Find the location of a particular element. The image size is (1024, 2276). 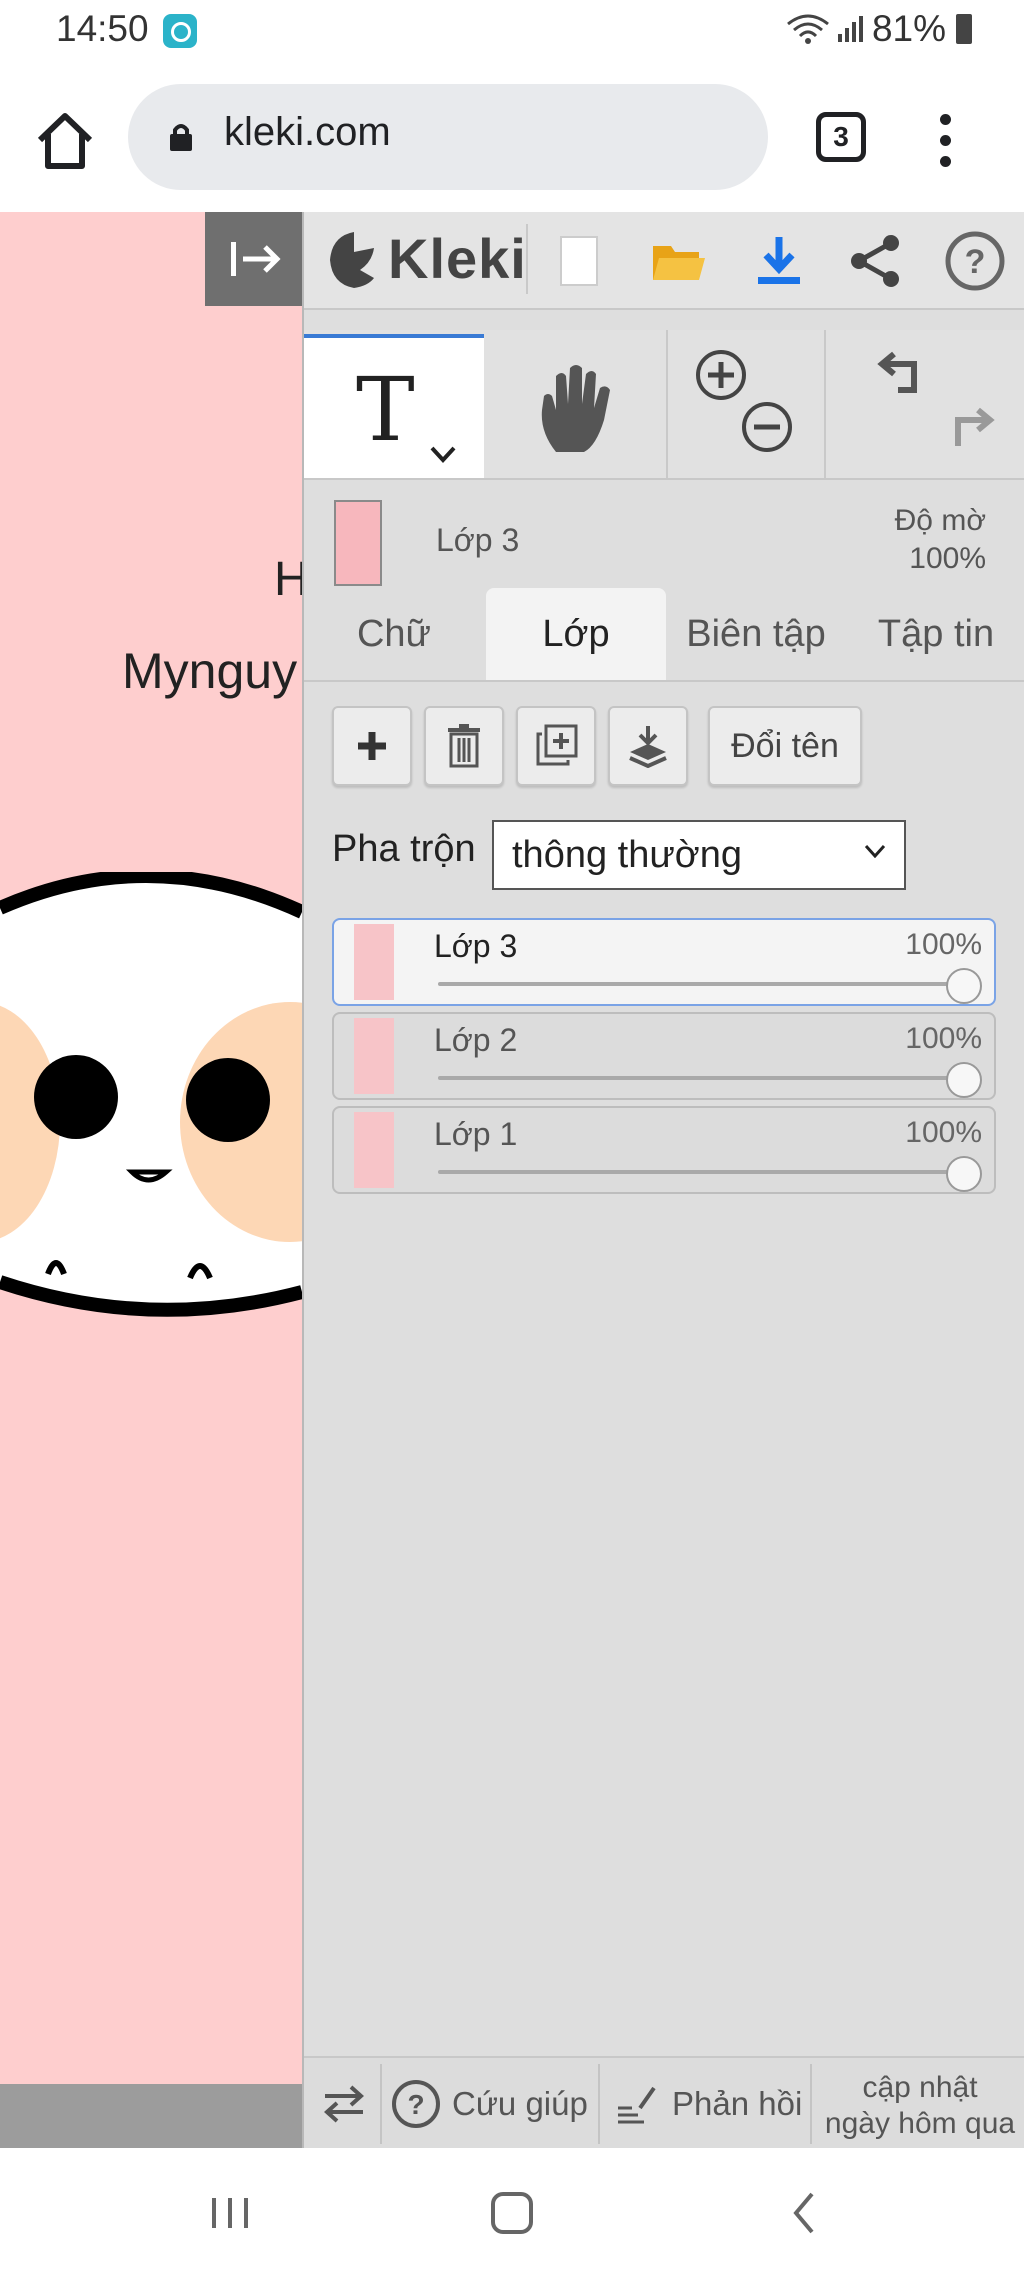

text-tool-icon: T is located at coordinates (385, 409).